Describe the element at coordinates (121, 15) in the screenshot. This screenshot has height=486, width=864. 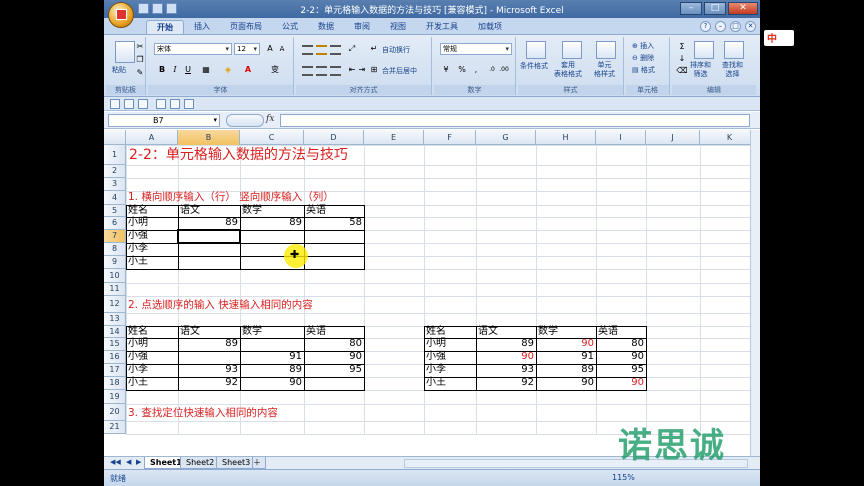
I see `office-button` at that location.